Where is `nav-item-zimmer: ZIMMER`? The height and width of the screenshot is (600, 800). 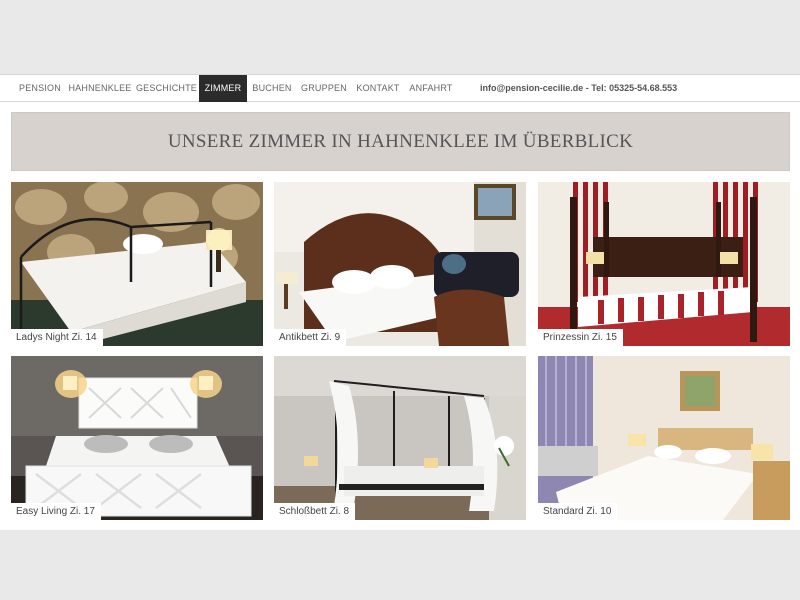
nav-item-zimmer: ZIMMER is located at coordinates (223, 88).